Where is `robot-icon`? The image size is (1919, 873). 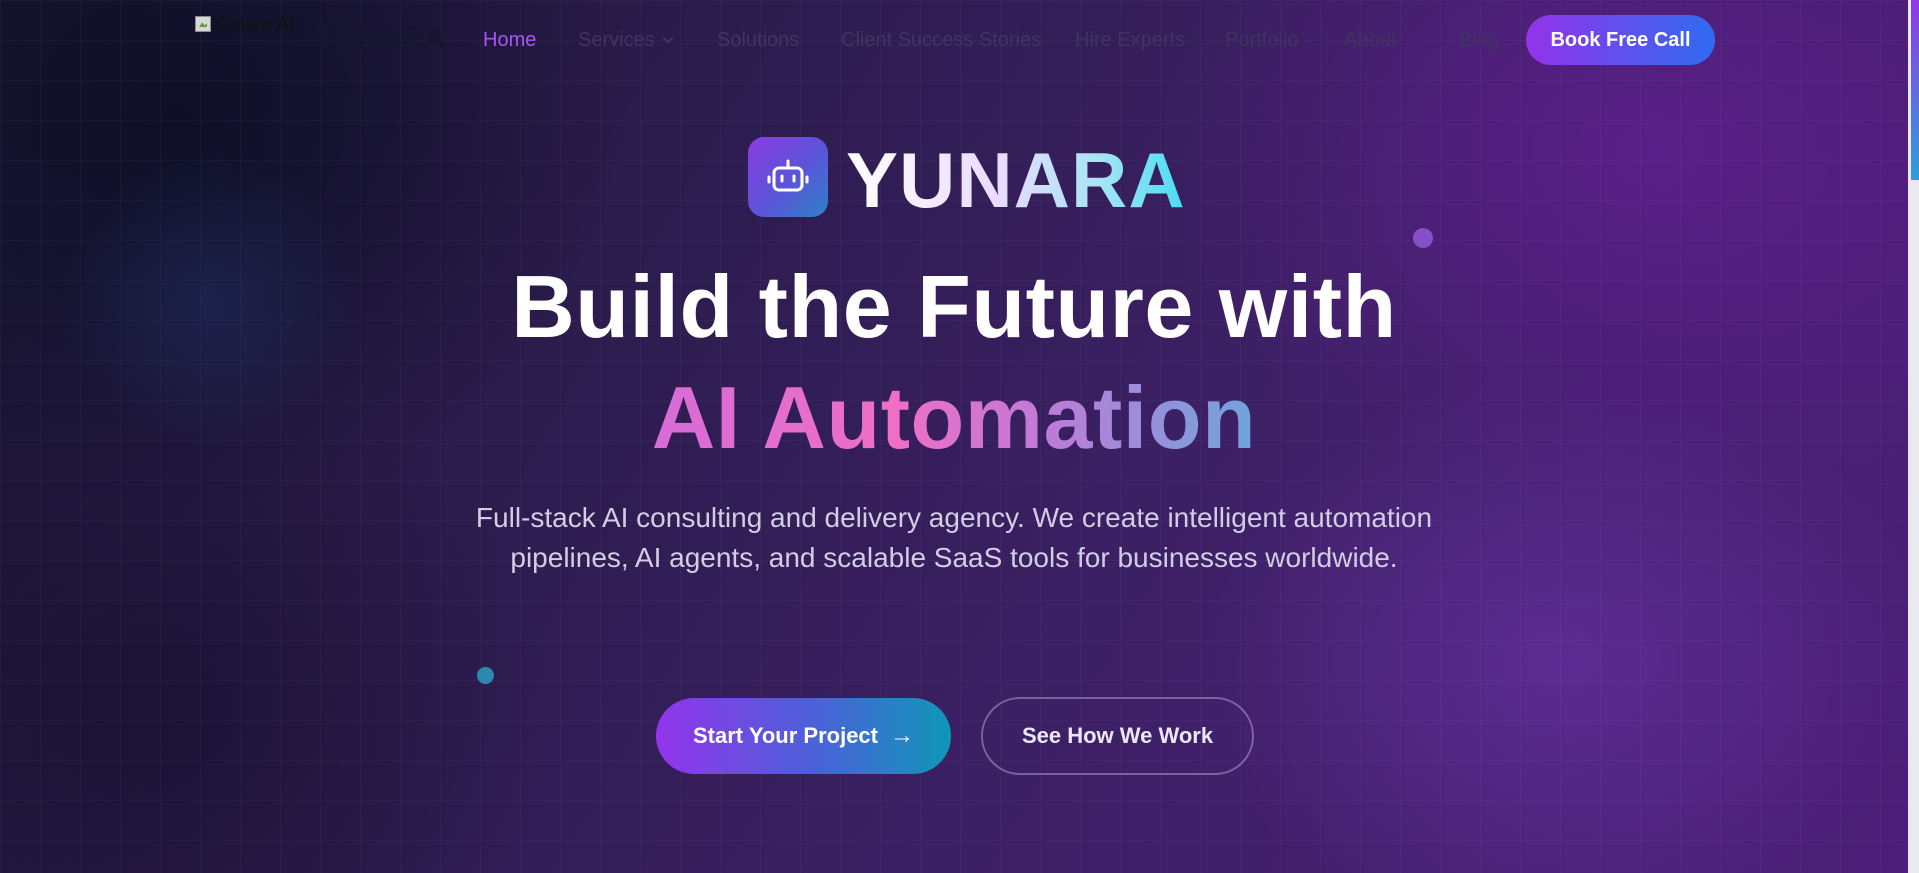 robot-icon is located at coordinates (788, 177).